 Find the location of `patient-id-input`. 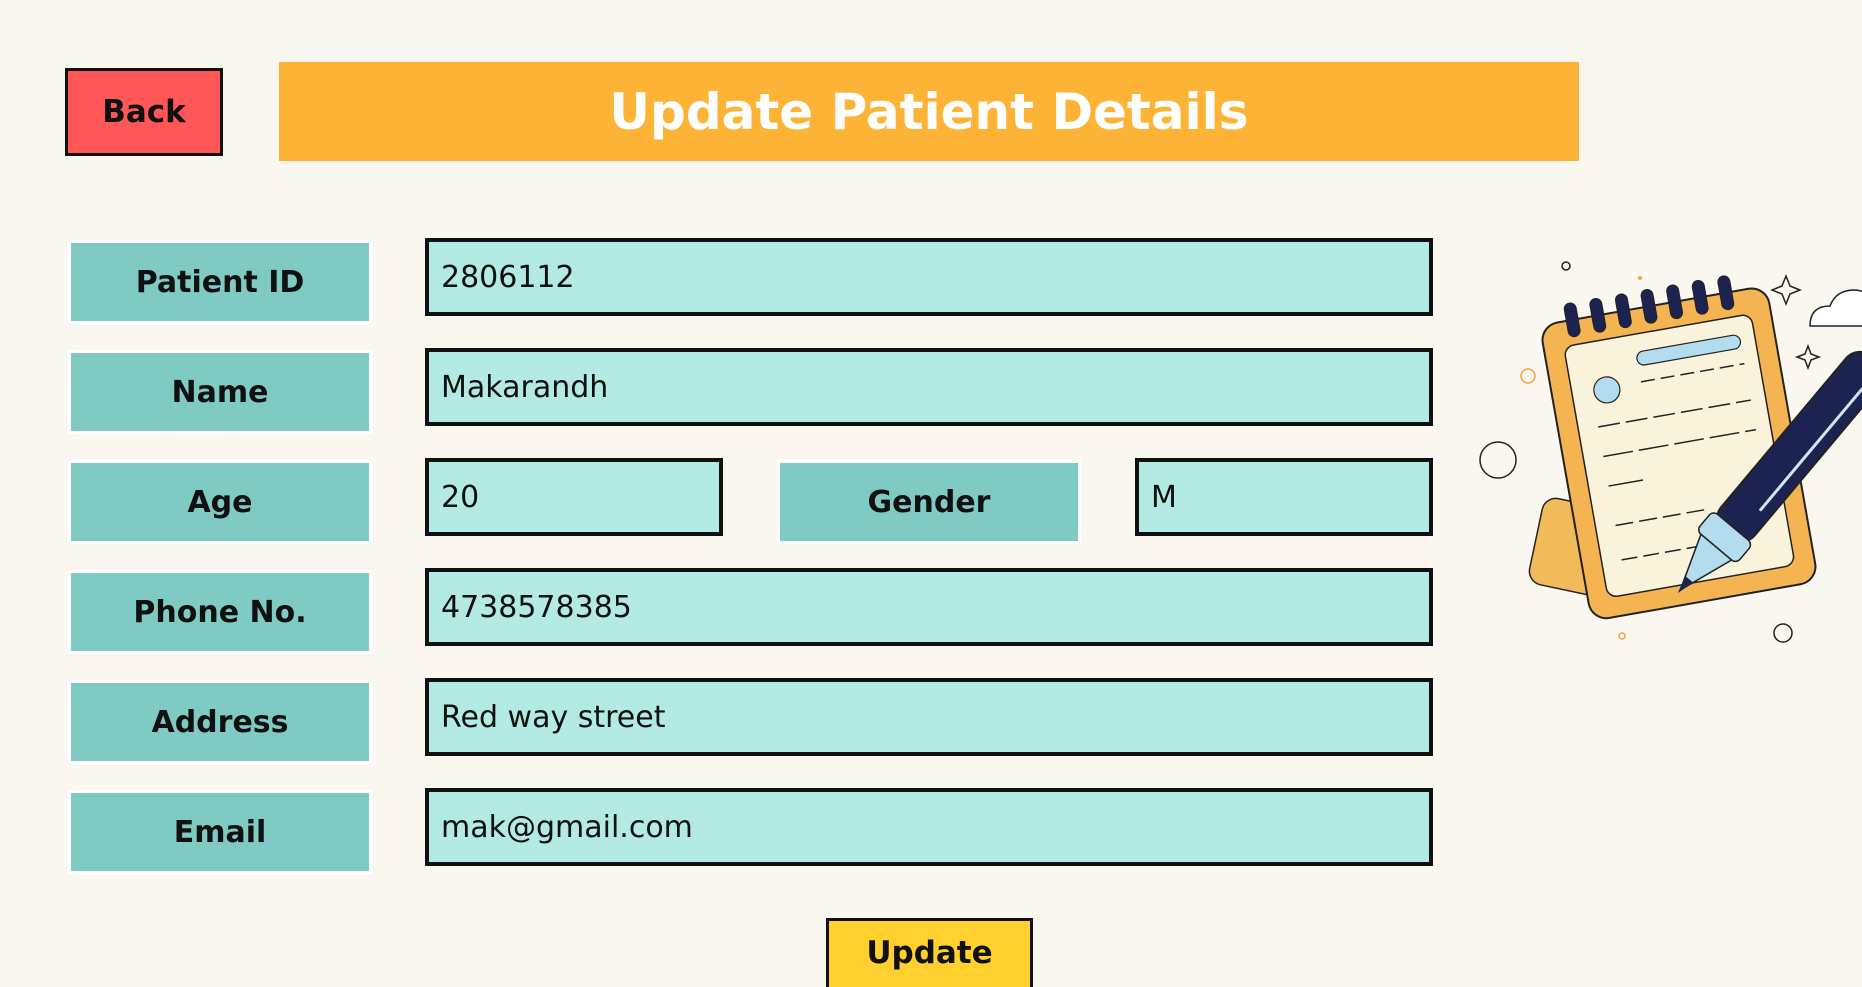

patient-id-input is located at coordinates (929, 277).